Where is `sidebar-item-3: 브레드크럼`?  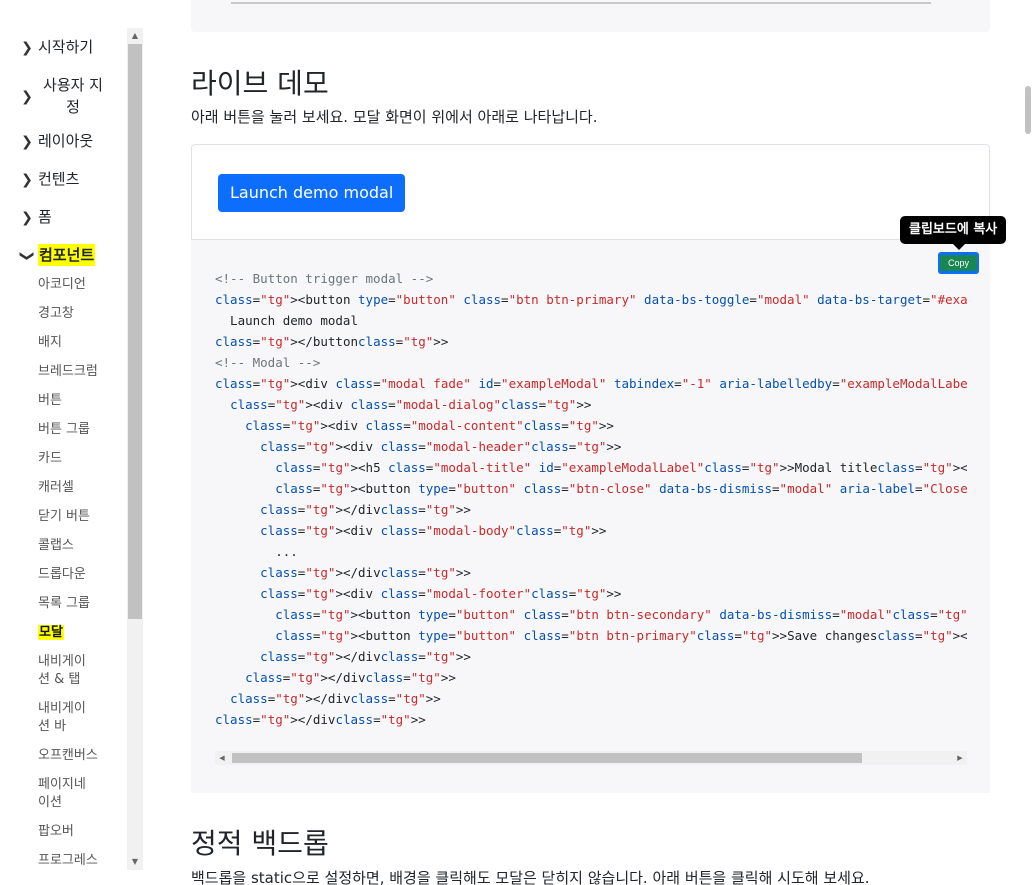 sidebar-item-3: 브레드크럼 is located at coordinates (63, 372).